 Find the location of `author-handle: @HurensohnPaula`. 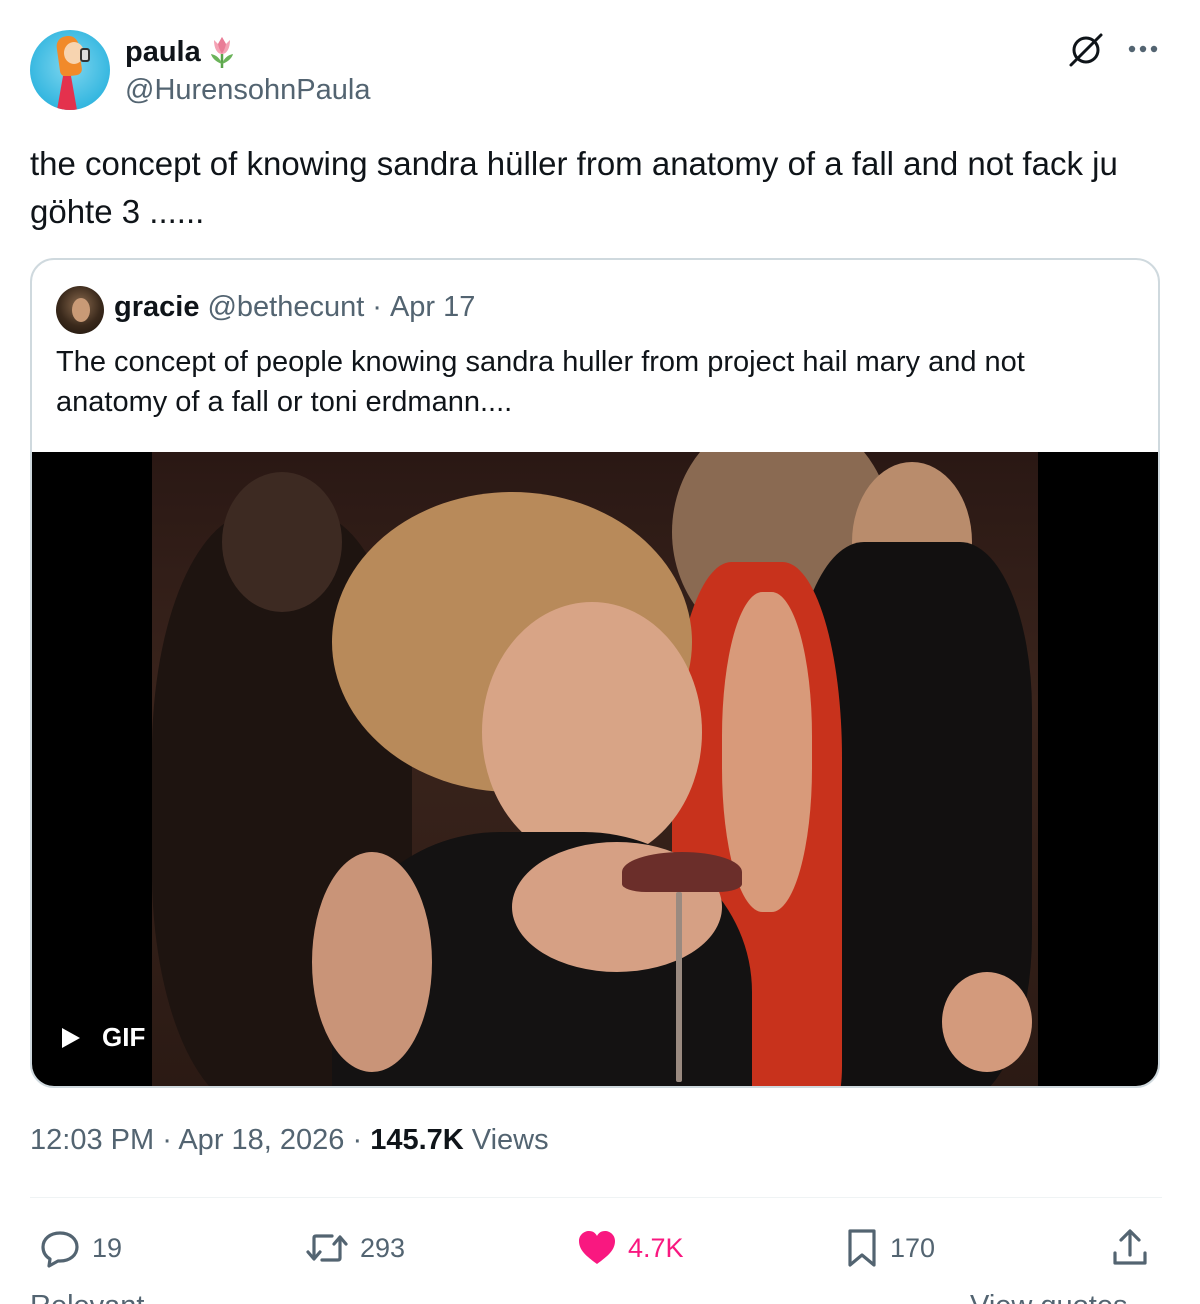

author-handle: @HurensohnPaula is located at coordinates (247, 90).